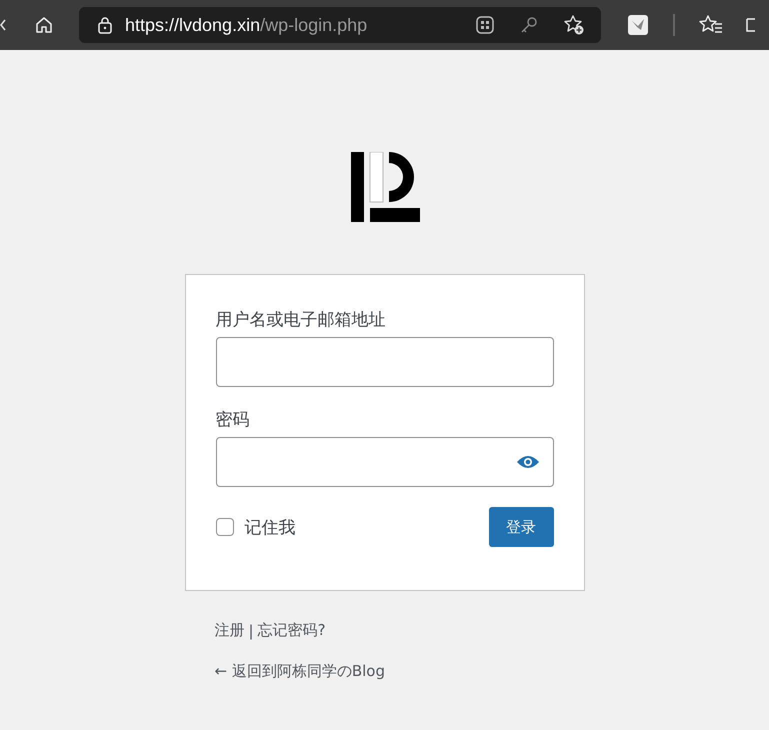  What do you see at coordinates (3, 25) in the screenshot?
I see `back-icon` at bounding box center [3, 25].